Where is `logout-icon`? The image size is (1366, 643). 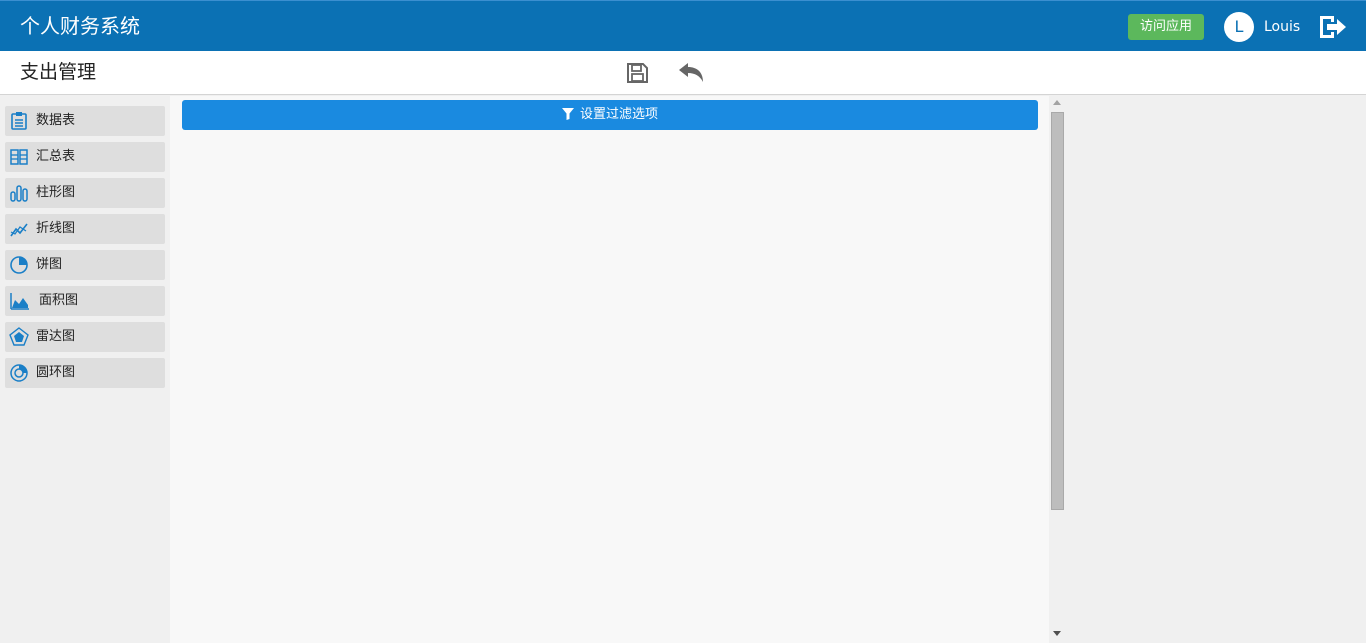
logout-icon is located at coordinates (1333, 27).